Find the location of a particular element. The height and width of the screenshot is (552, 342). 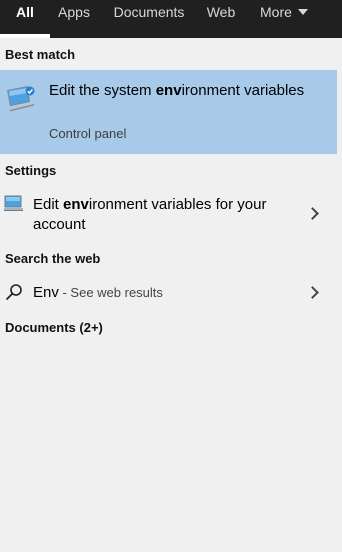

settings-header: Settings is located at coordinates (31, 170).